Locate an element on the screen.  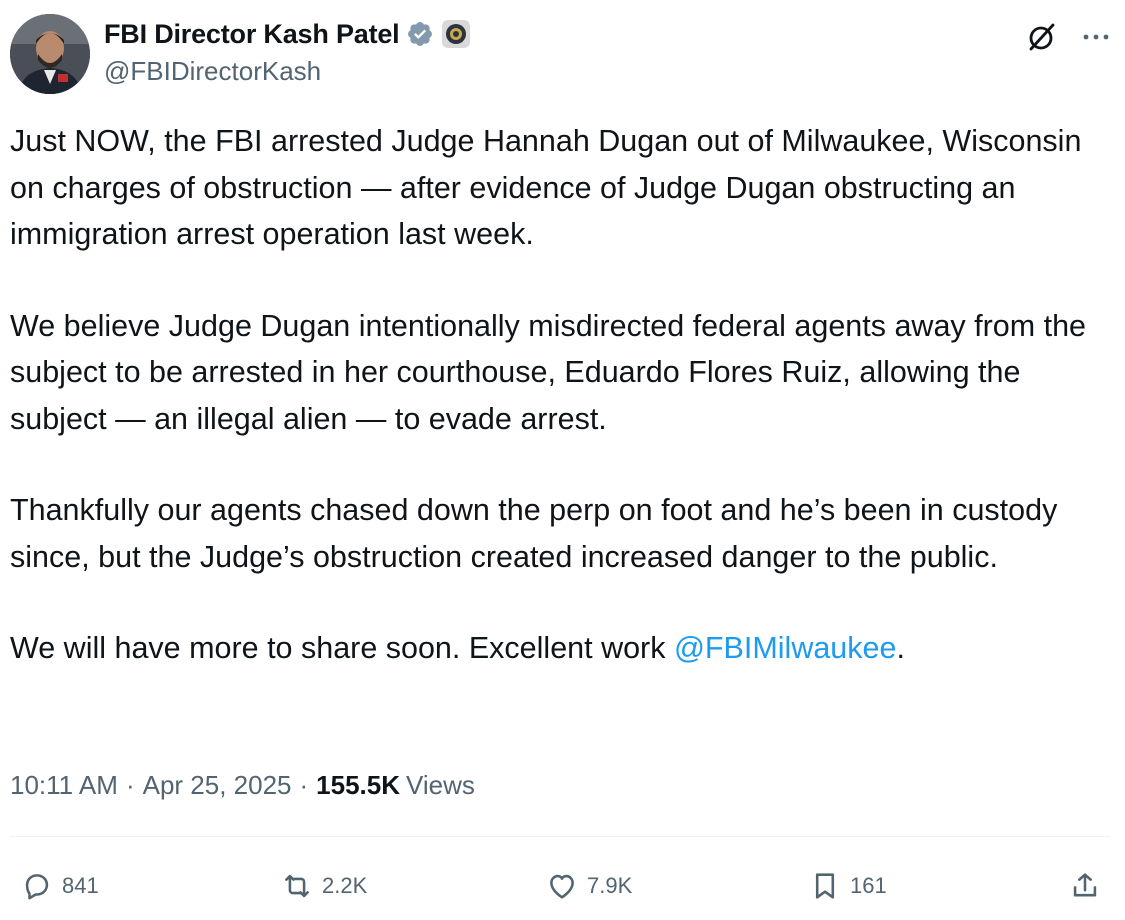
display-name: FBI Director Kash Patel is located at coordinates (252, 34).